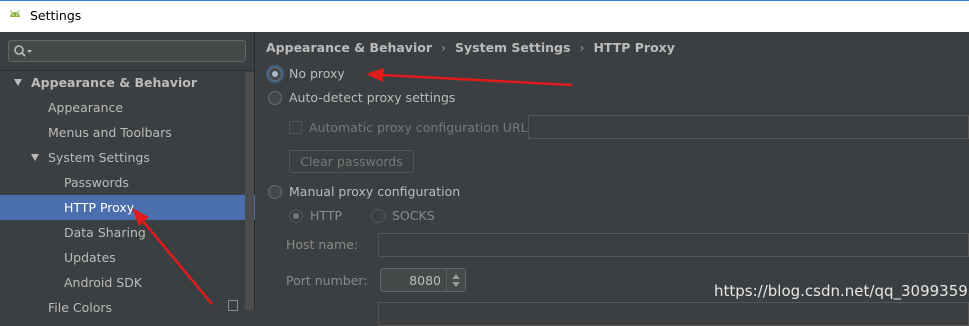 The height and width of the screenshot is (326, 969). What do you see at coordinates (296, 216) in the screenshot?
I see `http-radio` at bounding box center [296, 216].